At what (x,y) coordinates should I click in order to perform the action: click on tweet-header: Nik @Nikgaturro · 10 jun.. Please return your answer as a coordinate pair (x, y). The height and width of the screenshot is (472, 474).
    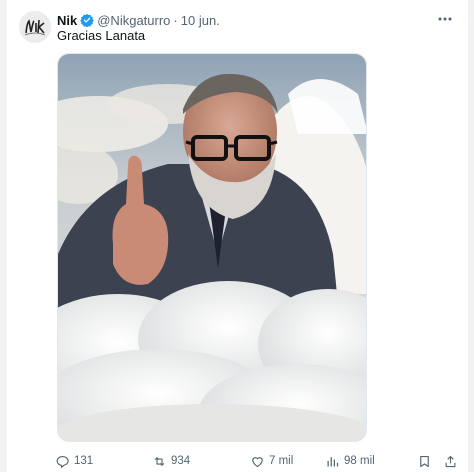
    Looking at the image, I should click on (138, 20).